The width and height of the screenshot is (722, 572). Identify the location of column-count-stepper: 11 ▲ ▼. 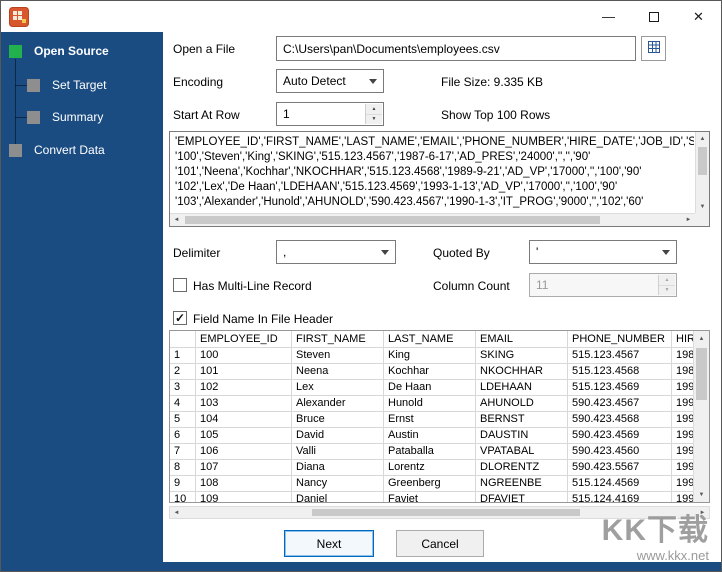
(603, 285).